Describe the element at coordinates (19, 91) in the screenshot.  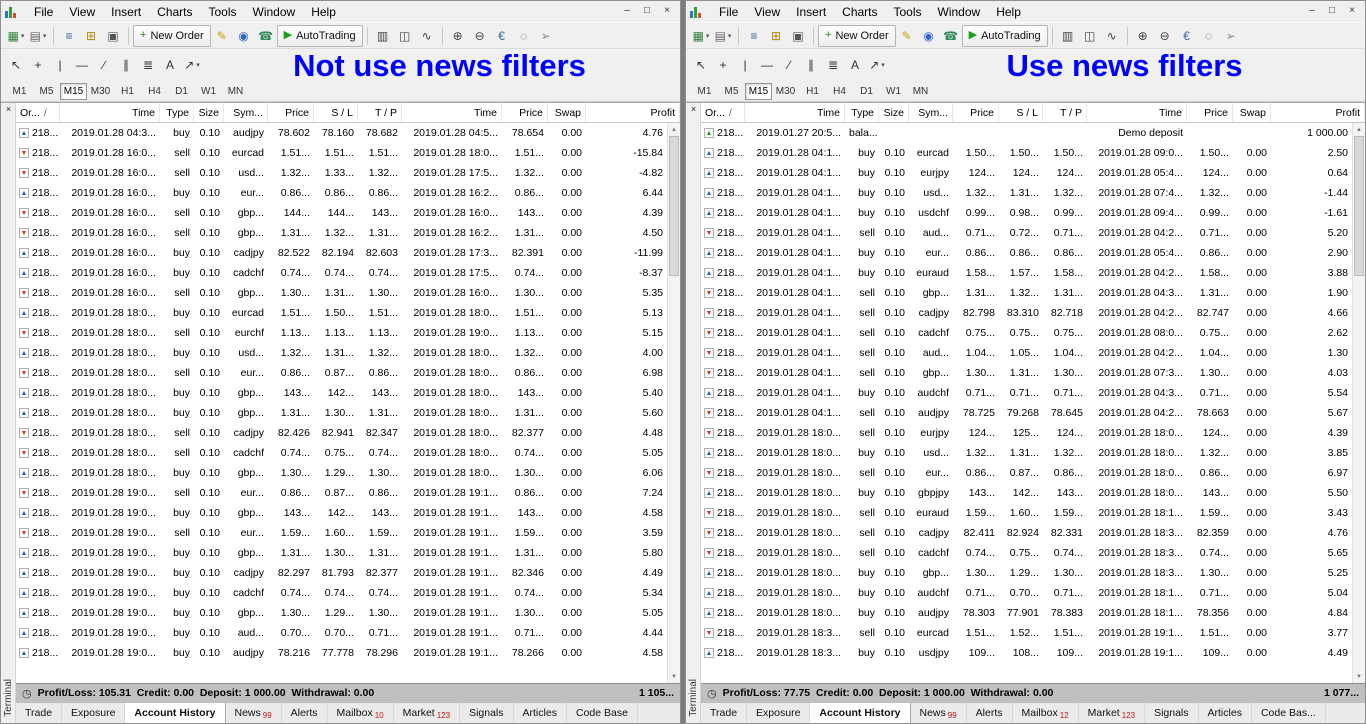
I see `timeframe-m1: M1` at that location.